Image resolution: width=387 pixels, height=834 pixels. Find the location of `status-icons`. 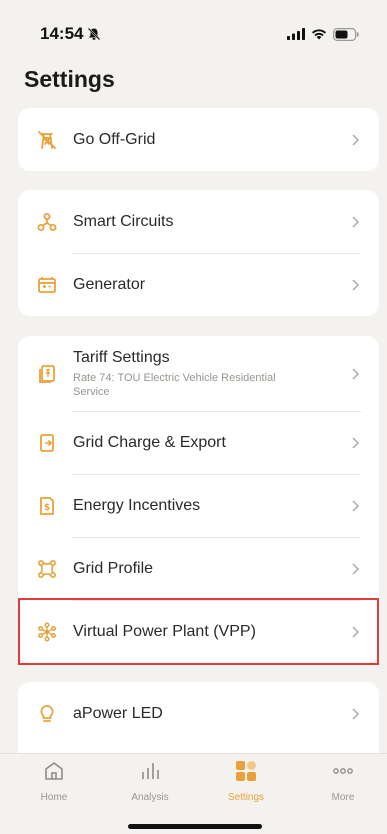

status-icons is located at coordinates (323, 34).